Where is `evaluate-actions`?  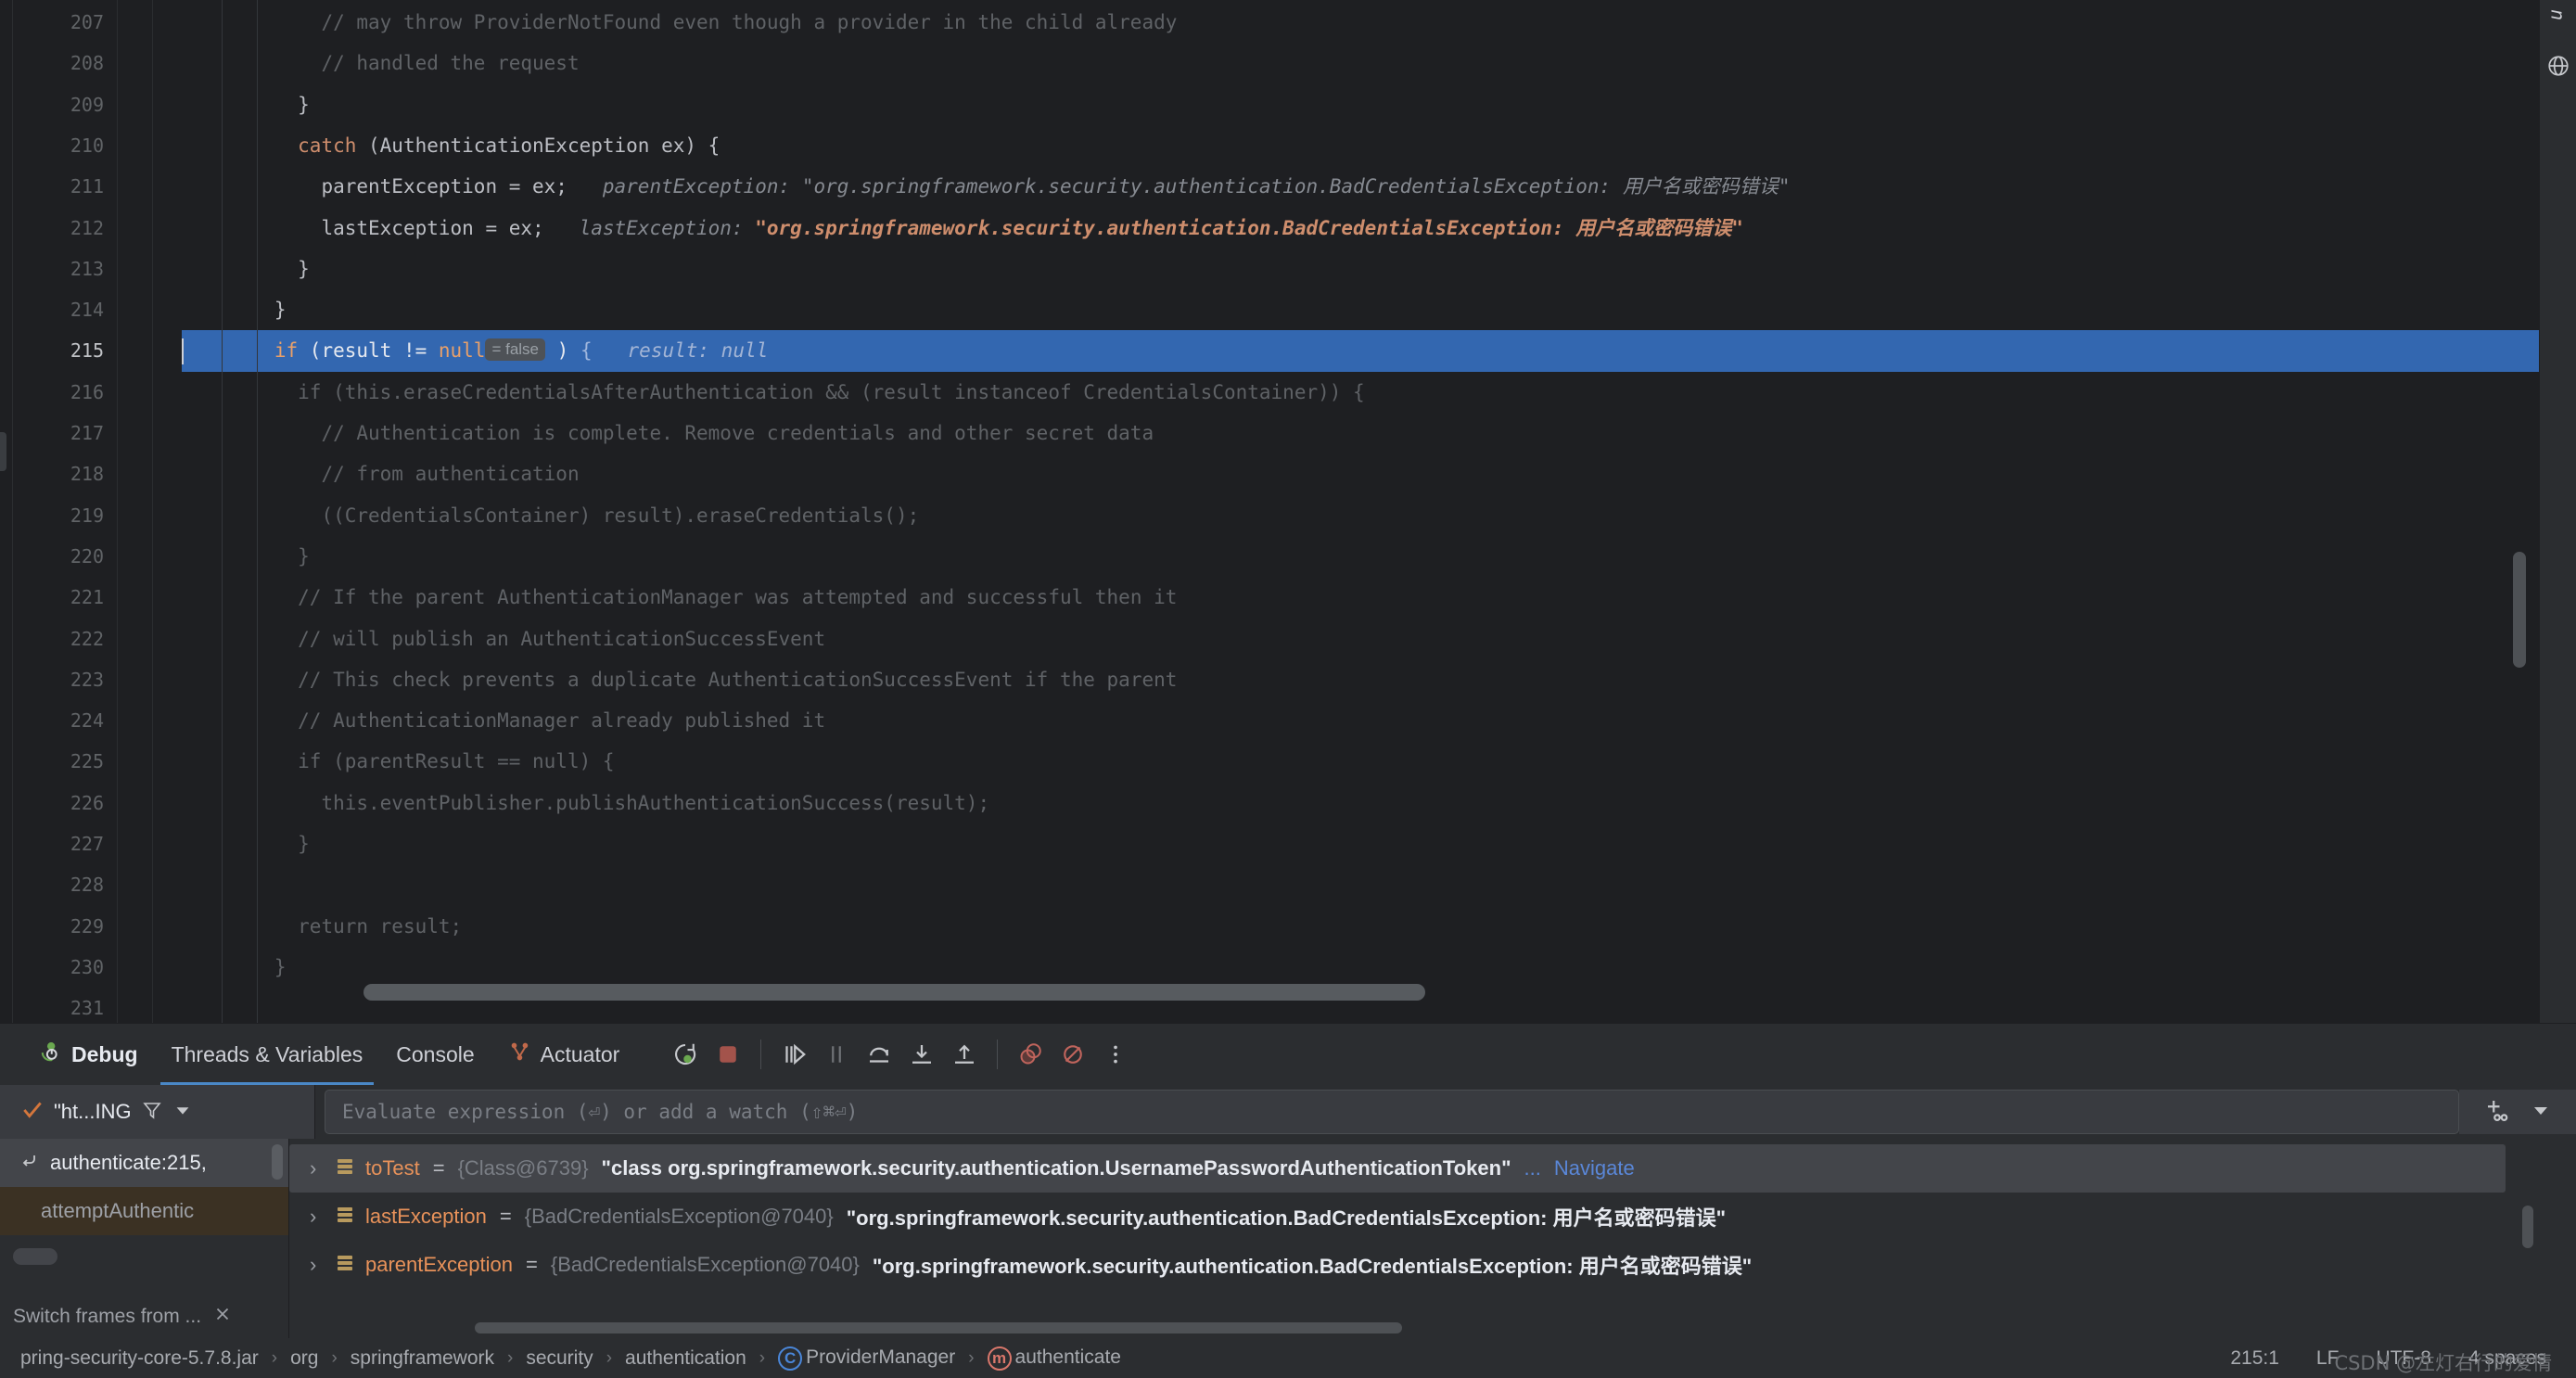
evaluate-actions is located at coordinates (2517, 1112).